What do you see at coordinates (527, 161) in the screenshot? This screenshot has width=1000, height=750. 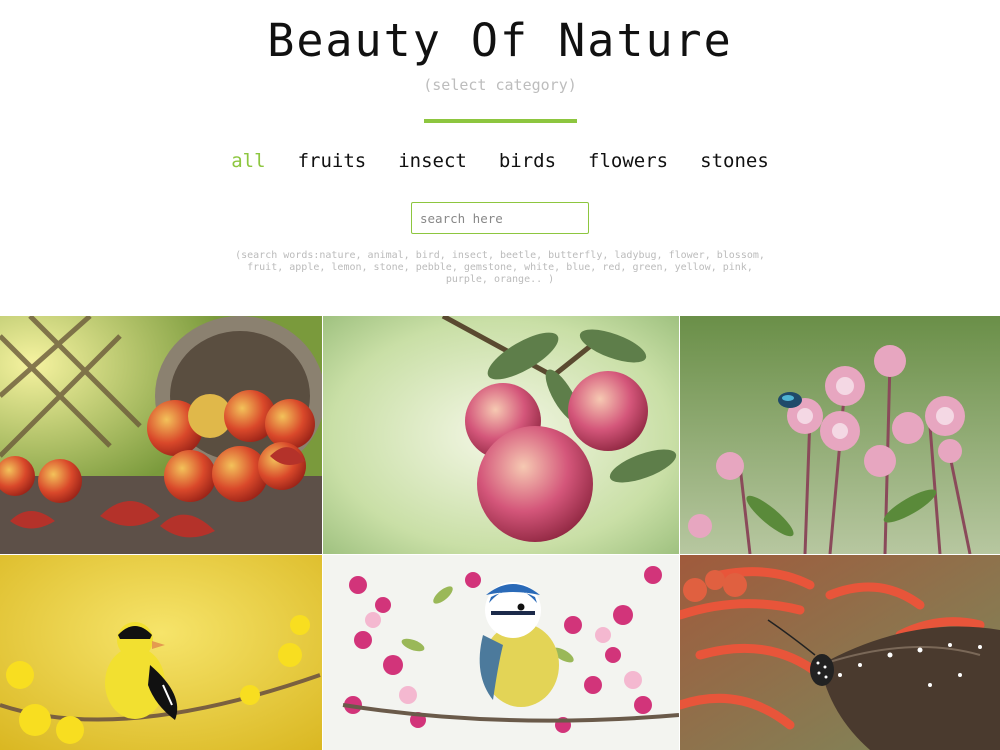 I see `tab-birds: birds` at bounding box center [527, 161].